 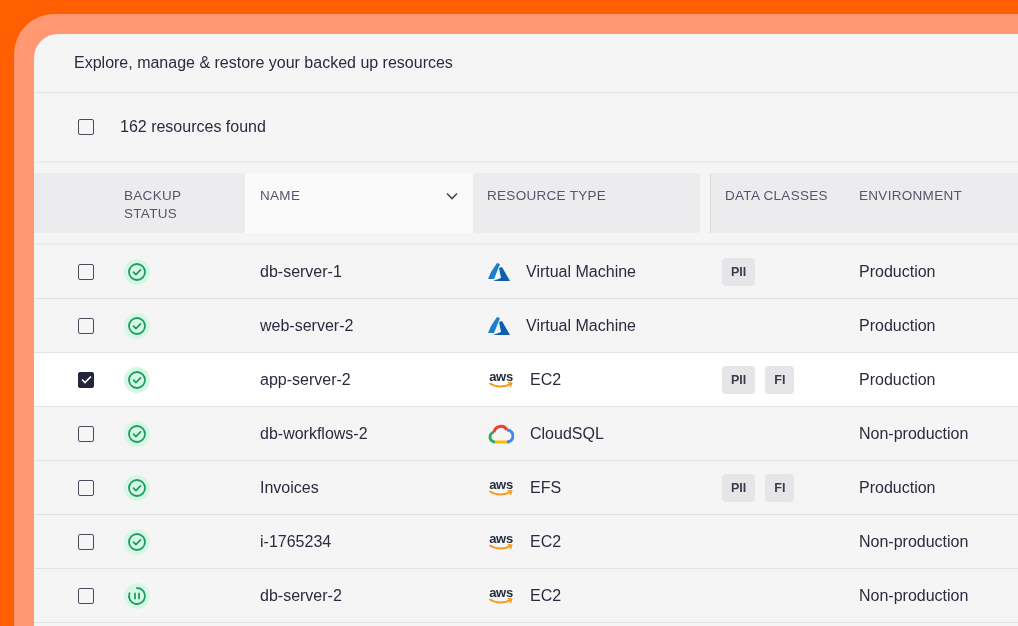 I want to click on resource-type: CloudSQL, so click(x=567, y=433).